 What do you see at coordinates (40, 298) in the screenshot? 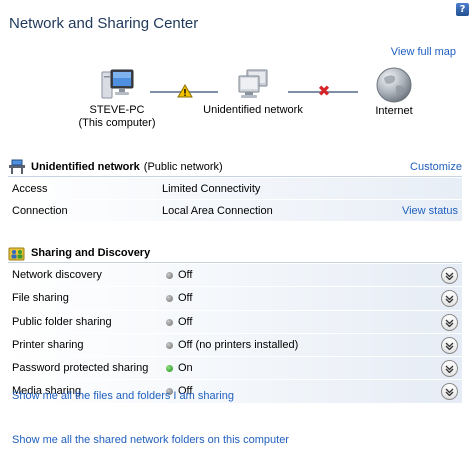
I see `sharing-row-label: File sharing` at bounding box center [40, 298].